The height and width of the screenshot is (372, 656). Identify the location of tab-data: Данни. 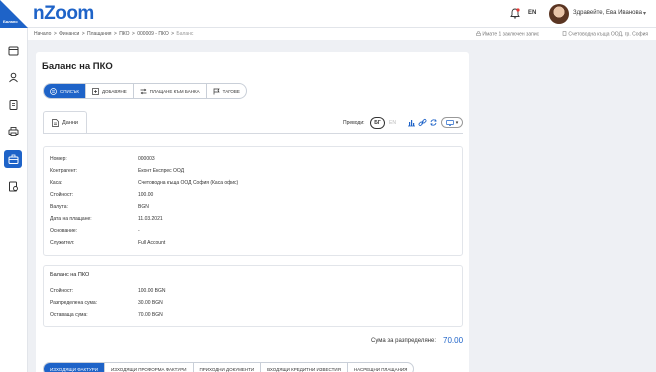
(65, 122).